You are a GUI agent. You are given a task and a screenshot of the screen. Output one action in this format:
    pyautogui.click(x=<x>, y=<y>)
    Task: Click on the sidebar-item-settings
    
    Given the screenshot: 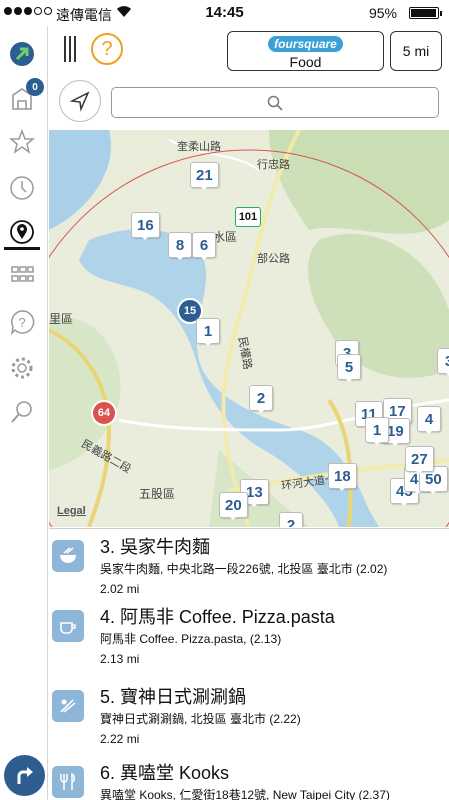 What is the action you would take?
    pyautogui.click(x=22, y=368)
    